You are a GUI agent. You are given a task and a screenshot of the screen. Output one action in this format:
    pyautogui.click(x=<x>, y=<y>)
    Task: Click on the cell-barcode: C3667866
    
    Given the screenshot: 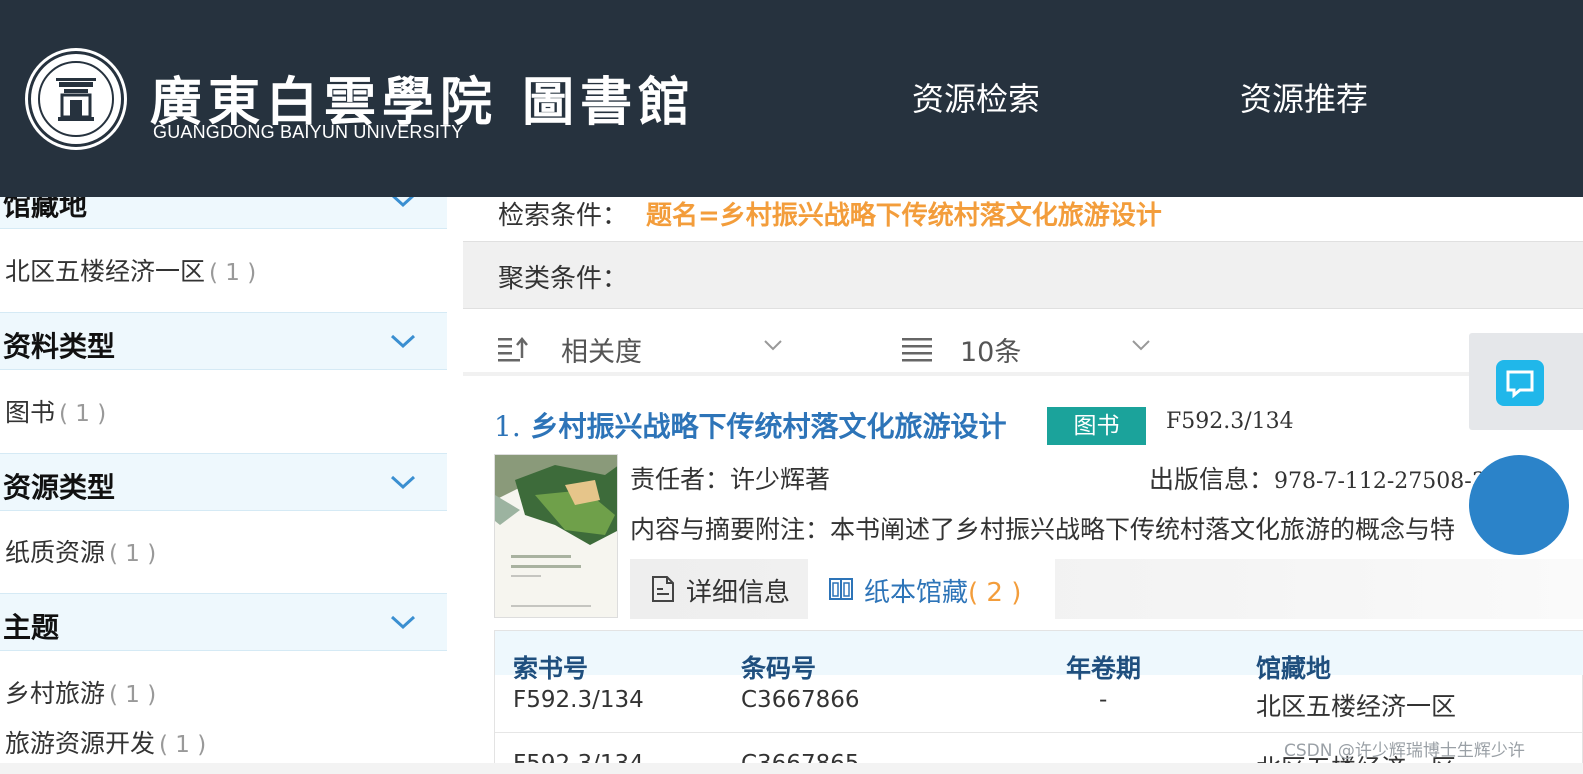 What is the action you would take?
    pyautogui.click(x=800, y=700)
    